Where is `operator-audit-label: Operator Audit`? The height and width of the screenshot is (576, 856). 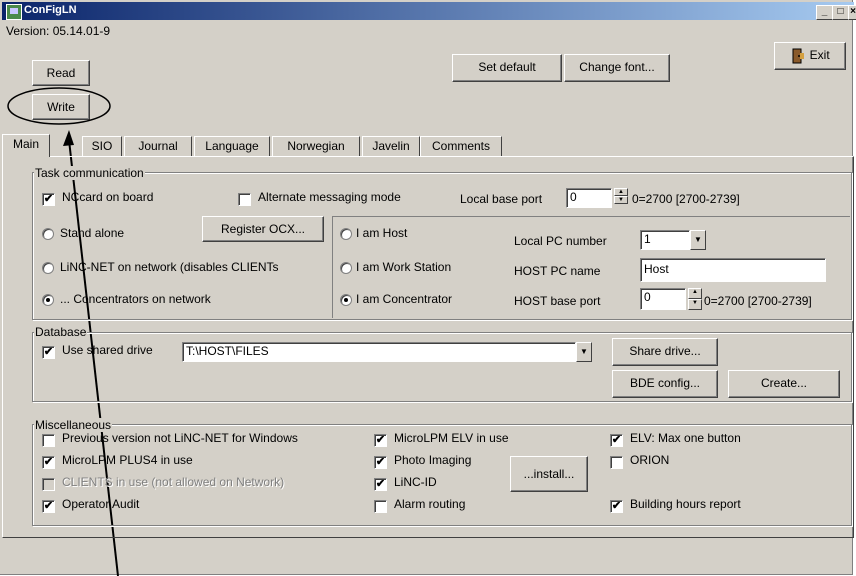
operator-audit-label: Operator Audit is located at coordinates (101, 504).